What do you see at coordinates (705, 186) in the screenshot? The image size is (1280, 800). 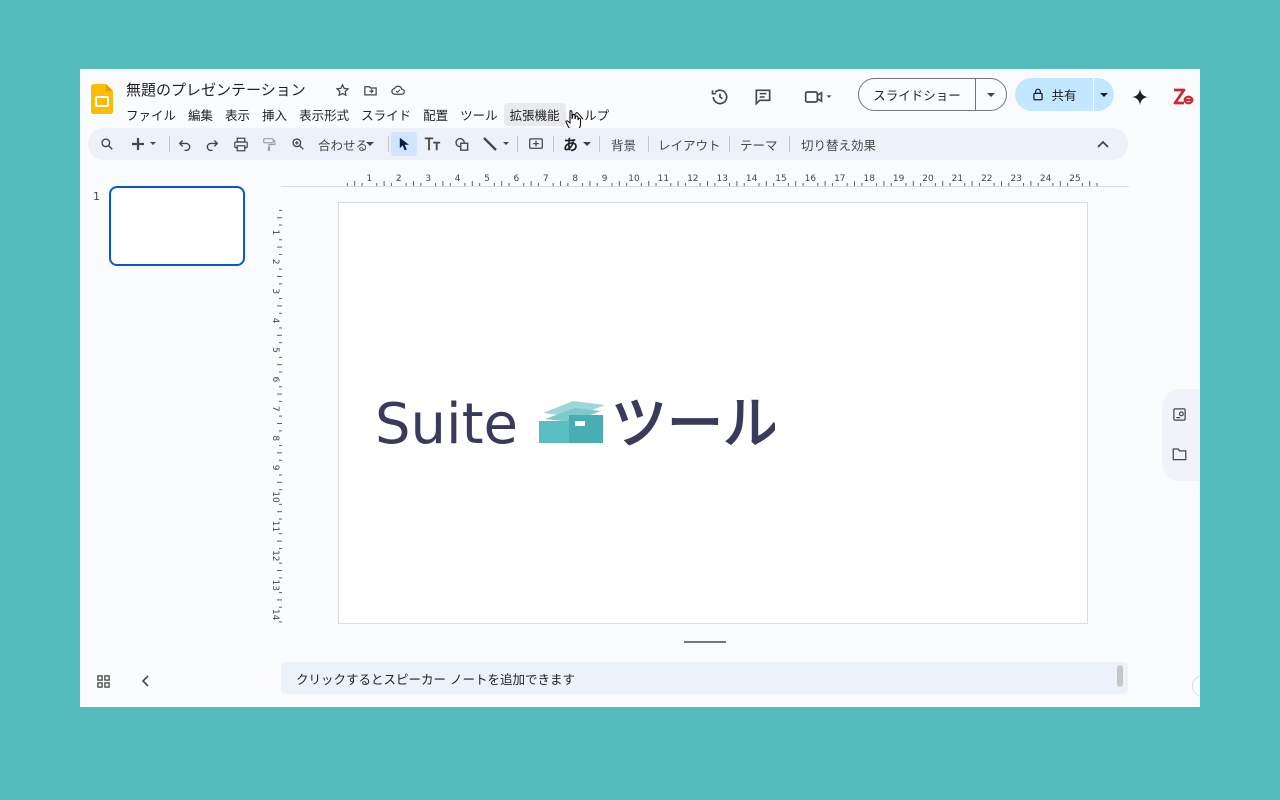 I see `ruler-divider` at bounding box center [705, 186].